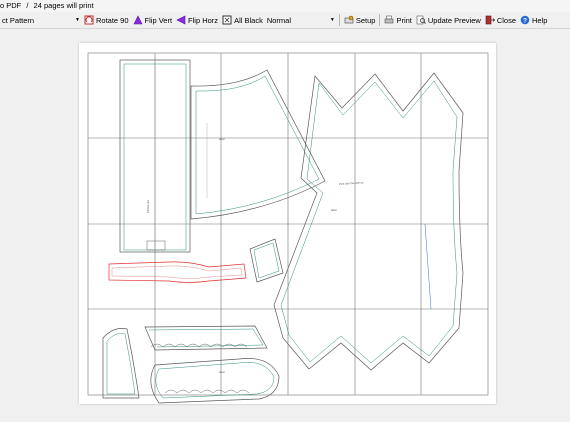 The height and width of the screenshot is (422, 570). I want to click on setup-icon, so click(349, 19).